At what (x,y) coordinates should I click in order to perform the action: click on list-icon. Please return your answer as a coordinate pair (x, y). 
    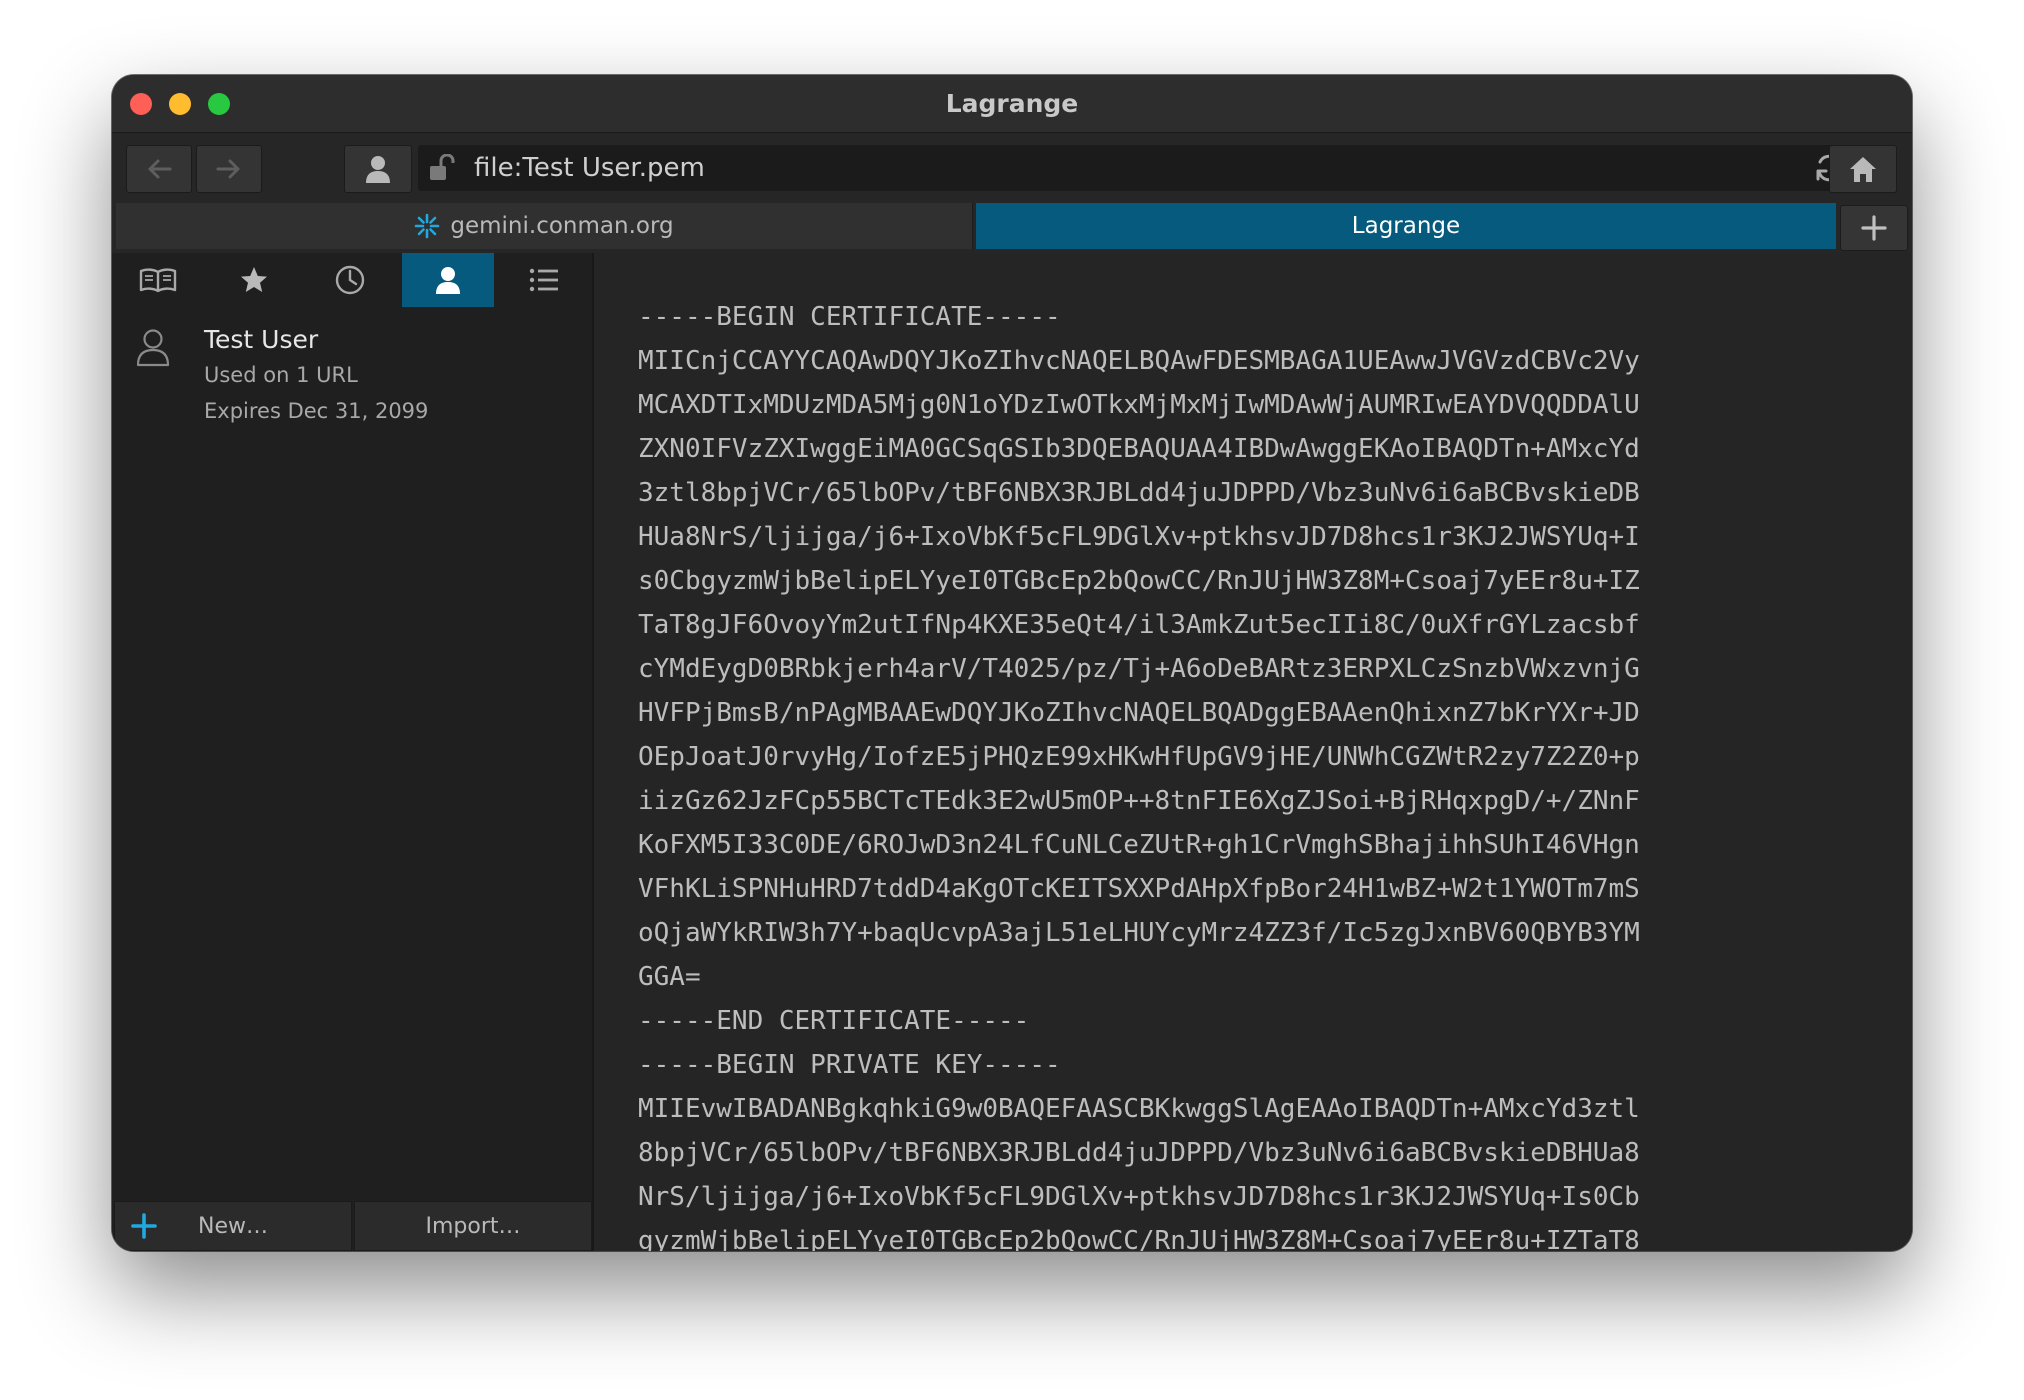
    Looking at the image, I should click on (543, 280).